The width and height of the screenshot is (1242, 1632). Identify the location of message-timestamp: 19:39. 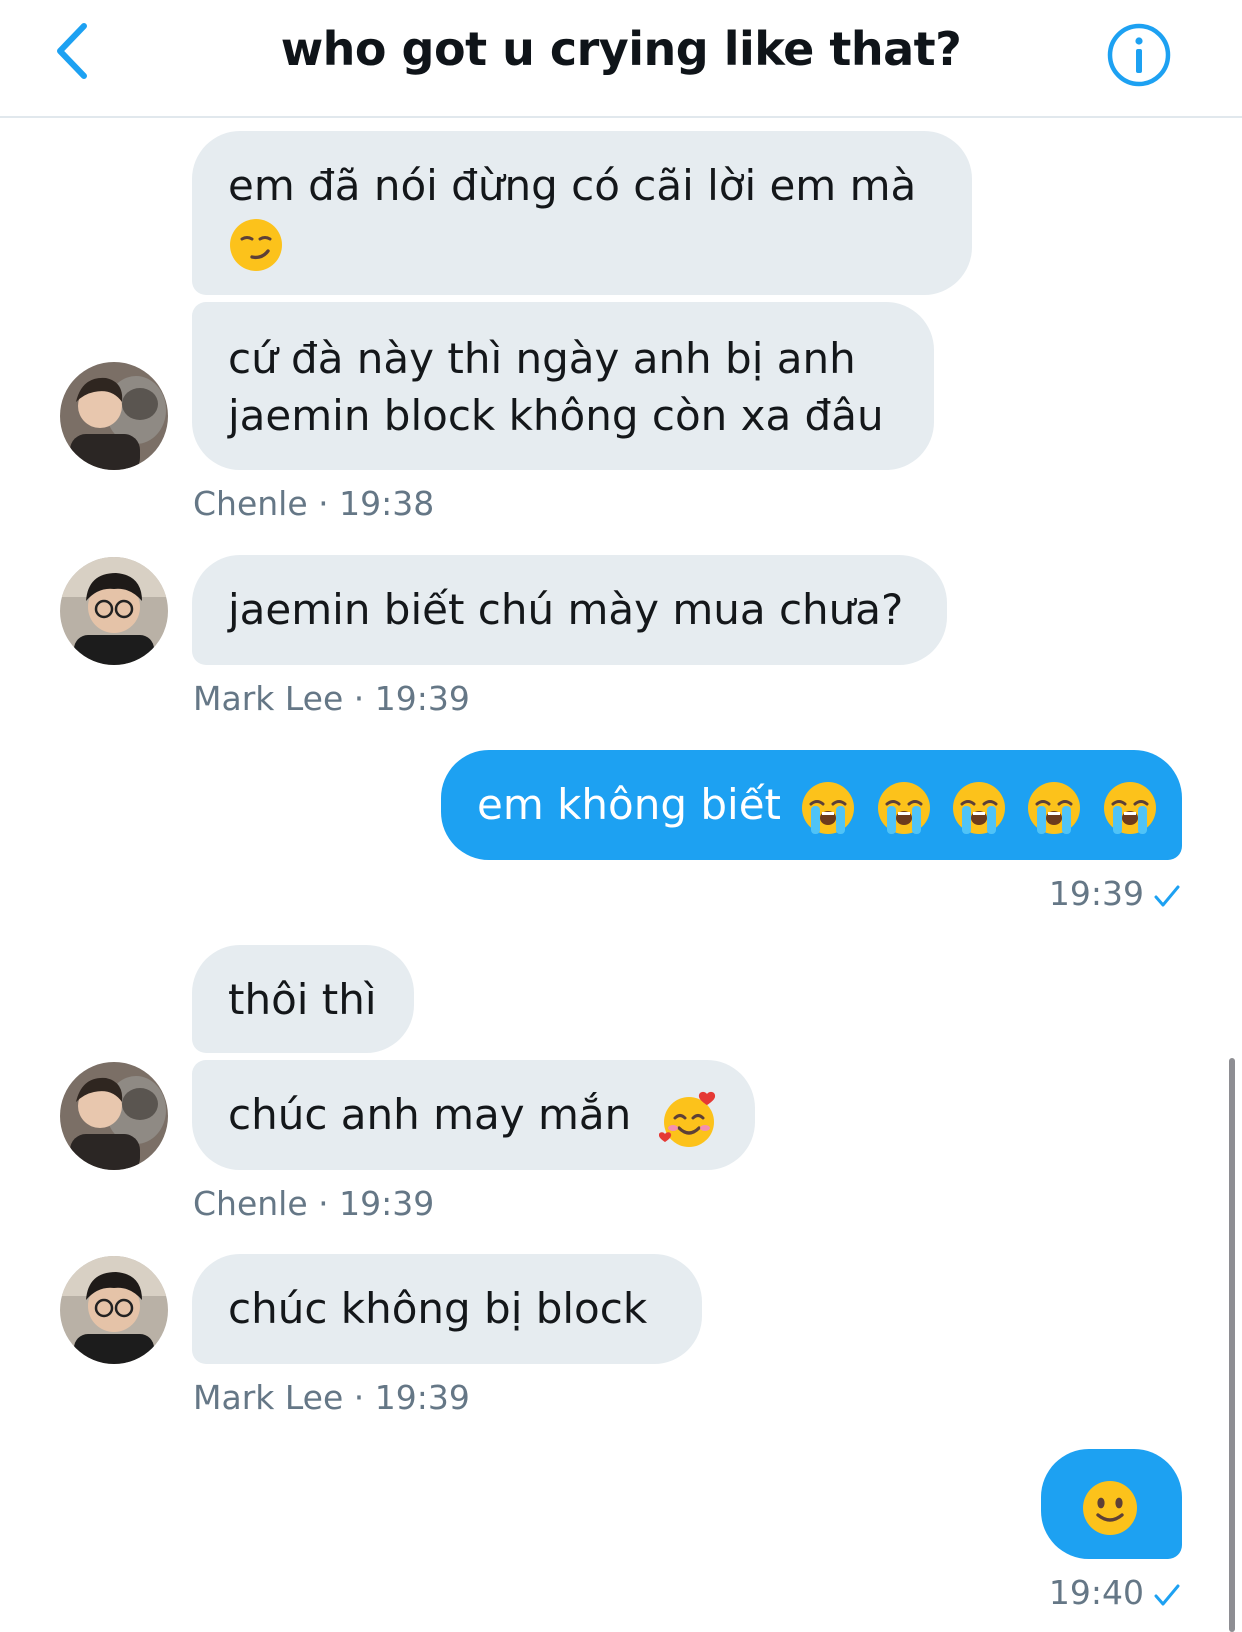
(1096, 893).